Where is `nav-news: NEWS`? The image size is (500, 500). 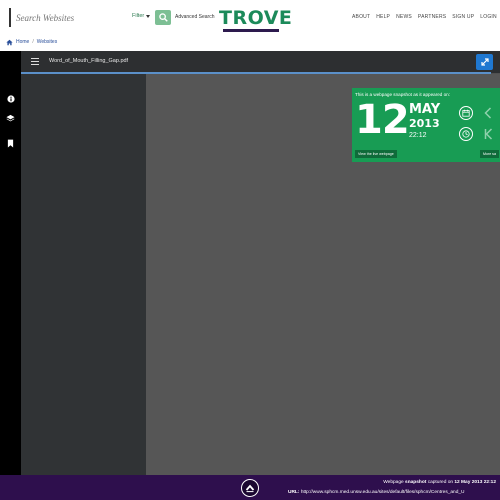
nav-news: NEWS is located at coordinates (404, 17).